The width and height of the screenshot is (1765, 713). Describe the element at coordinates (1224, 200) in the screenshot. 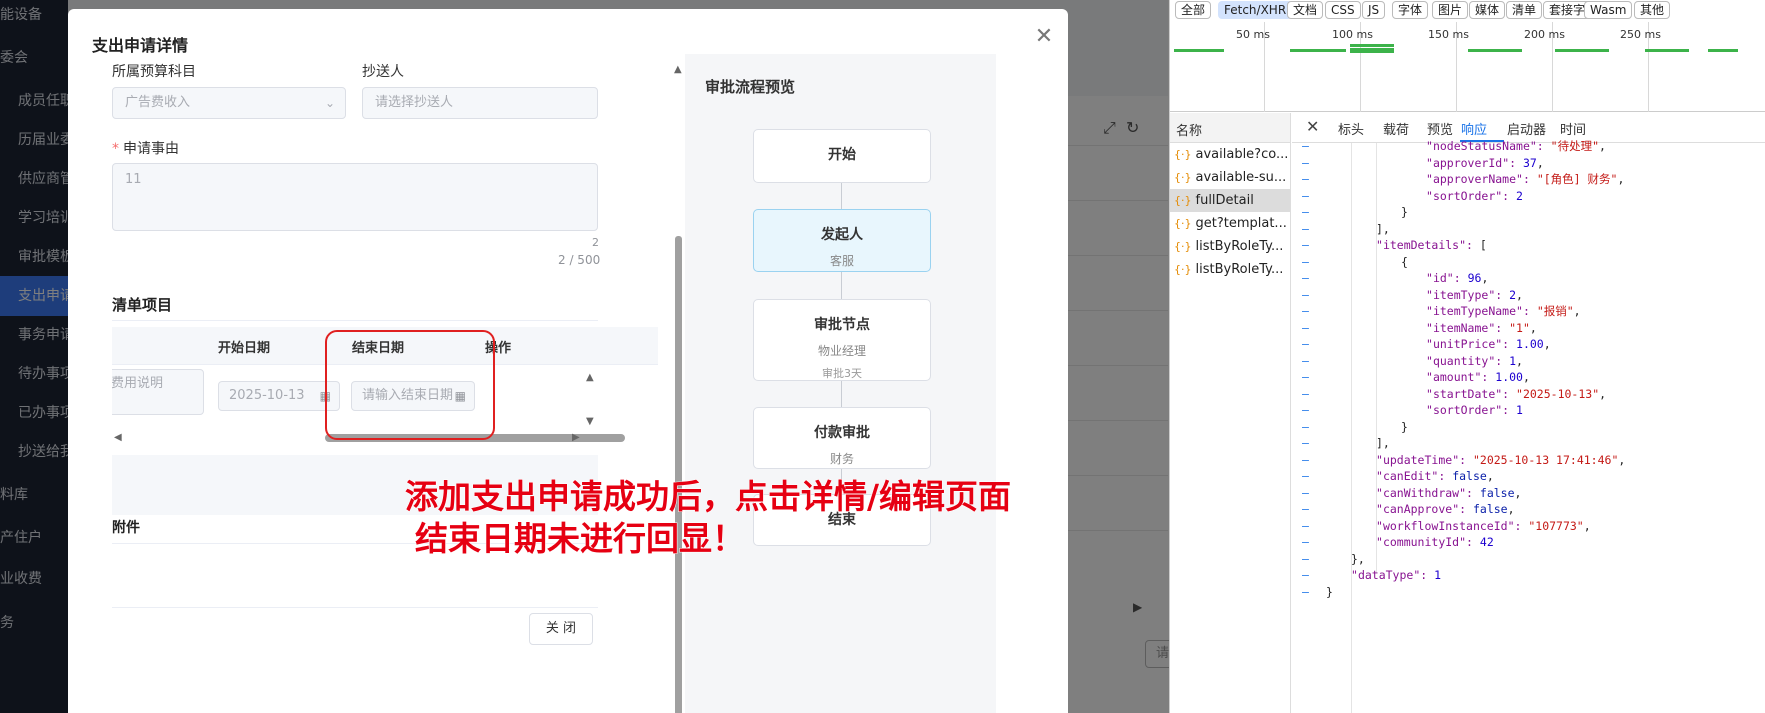

I see `request-name: fullDetail` at that location.